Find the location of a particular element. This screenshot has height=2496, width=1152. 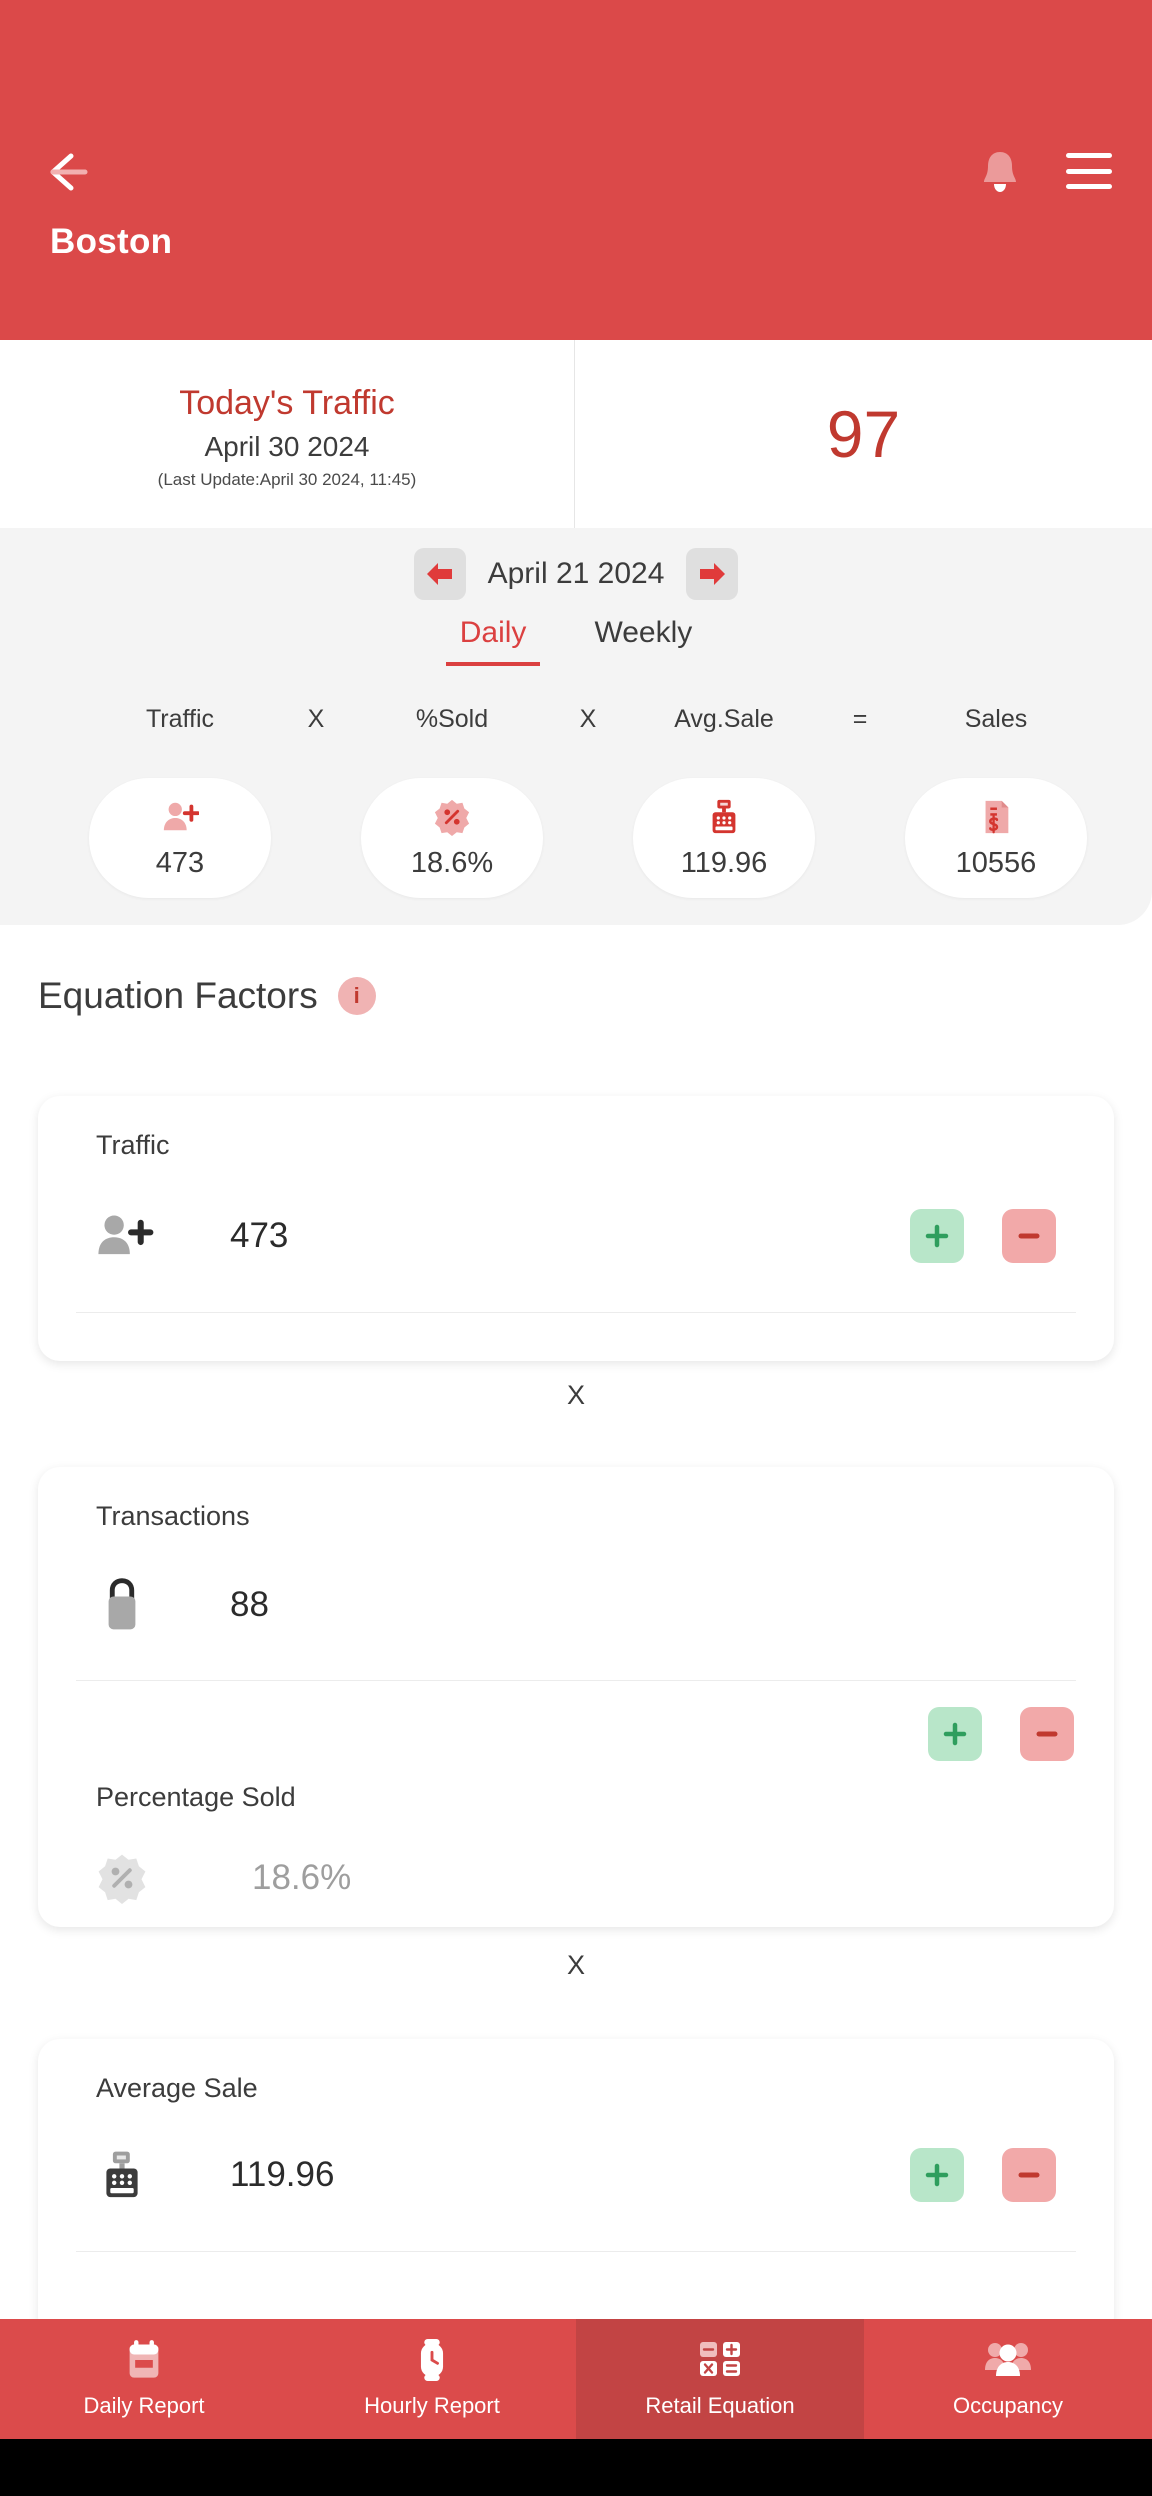

arrow-right-icon is located at coordinates (713, 574).